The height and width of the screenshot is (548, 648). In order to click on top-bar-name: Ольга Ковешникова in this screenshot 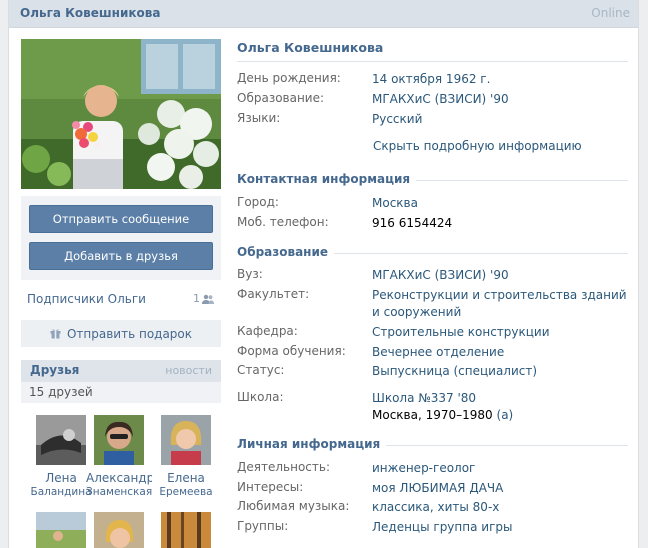, I will do `click(90, 13)`.